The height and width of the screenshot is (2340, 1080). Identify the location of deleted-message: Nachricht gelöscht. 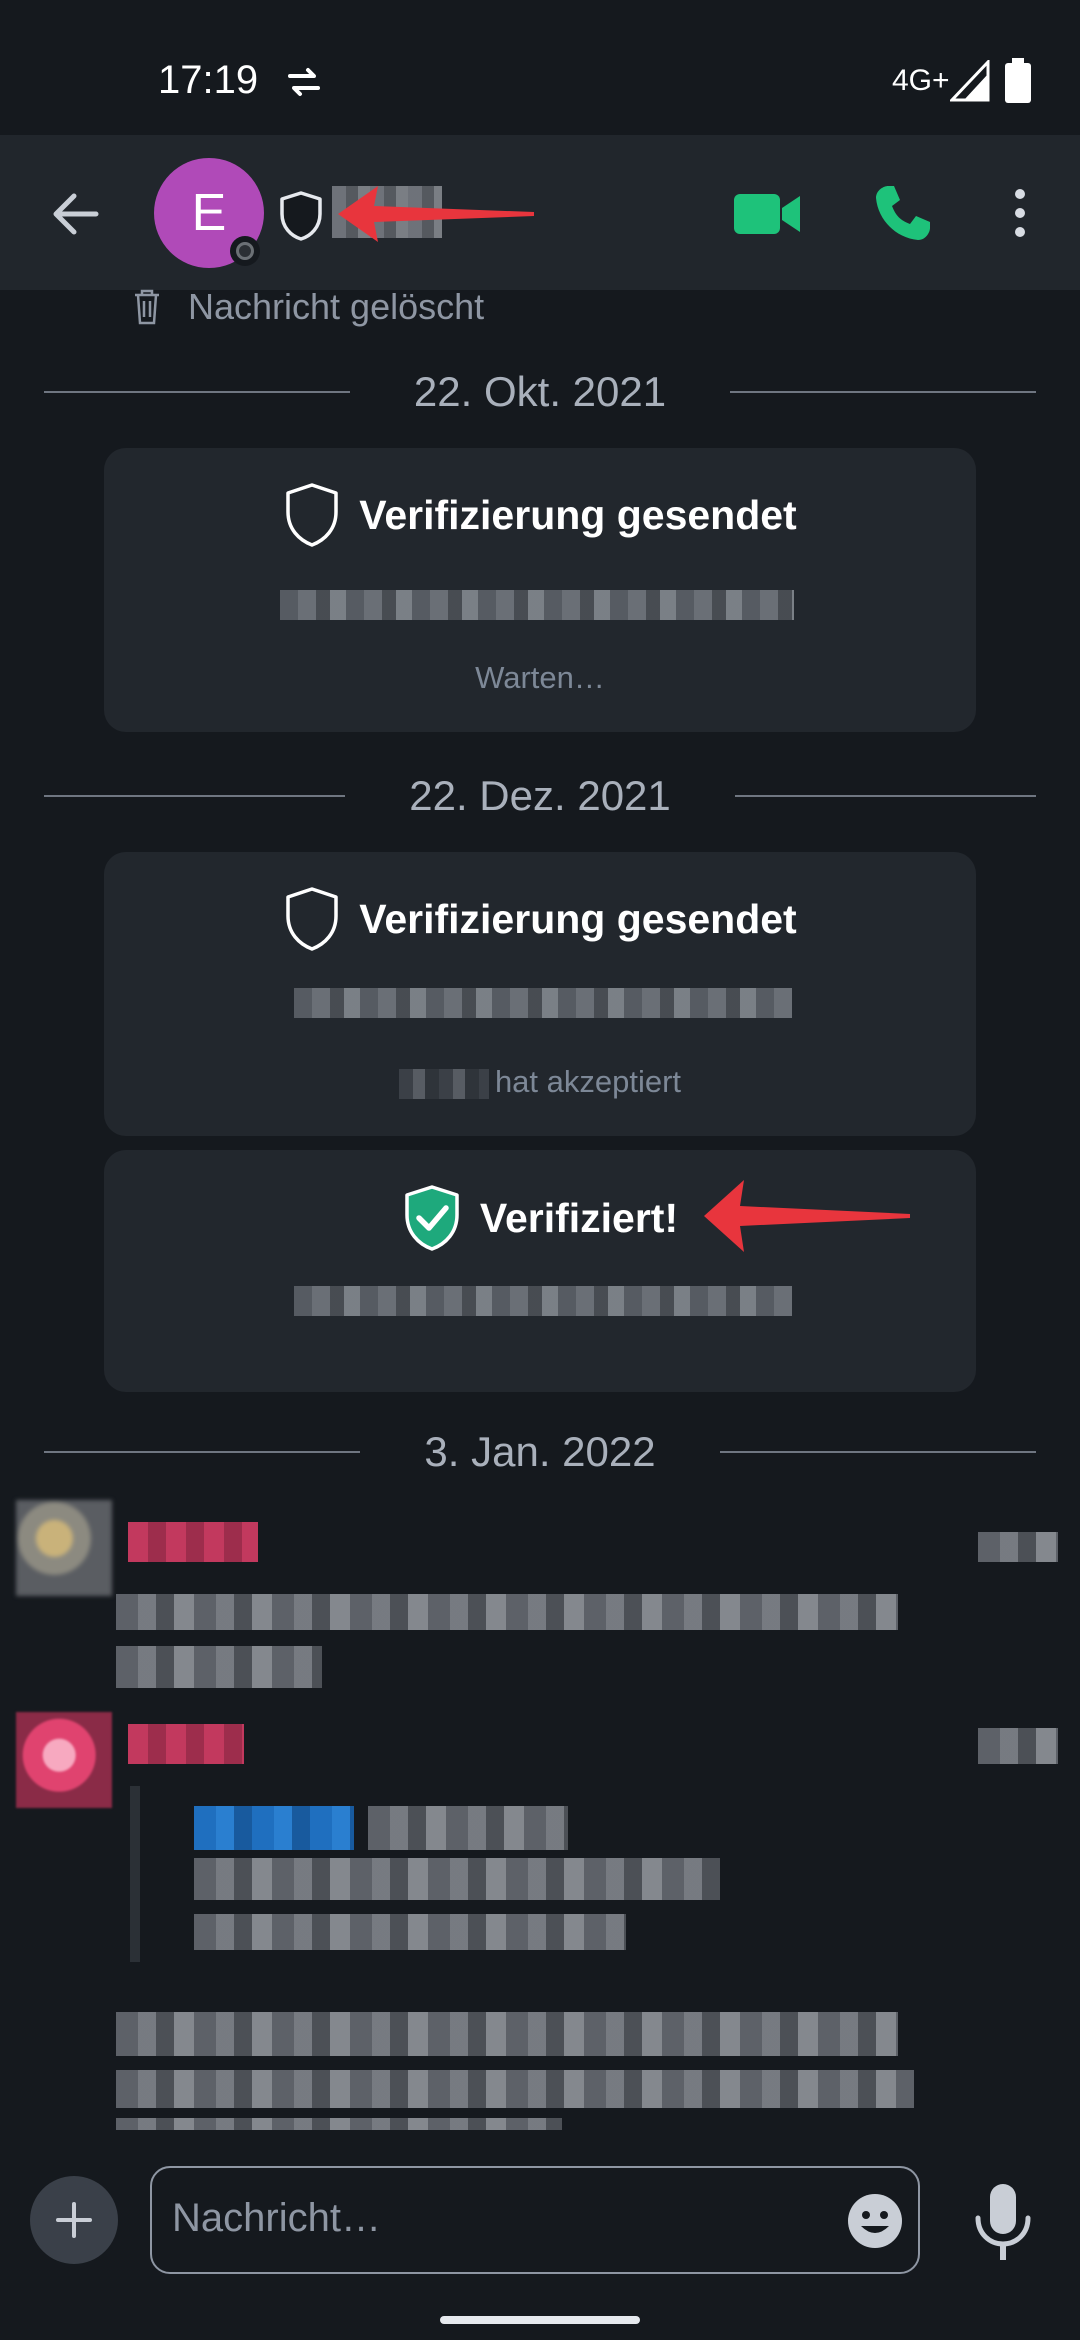
(308, 307).